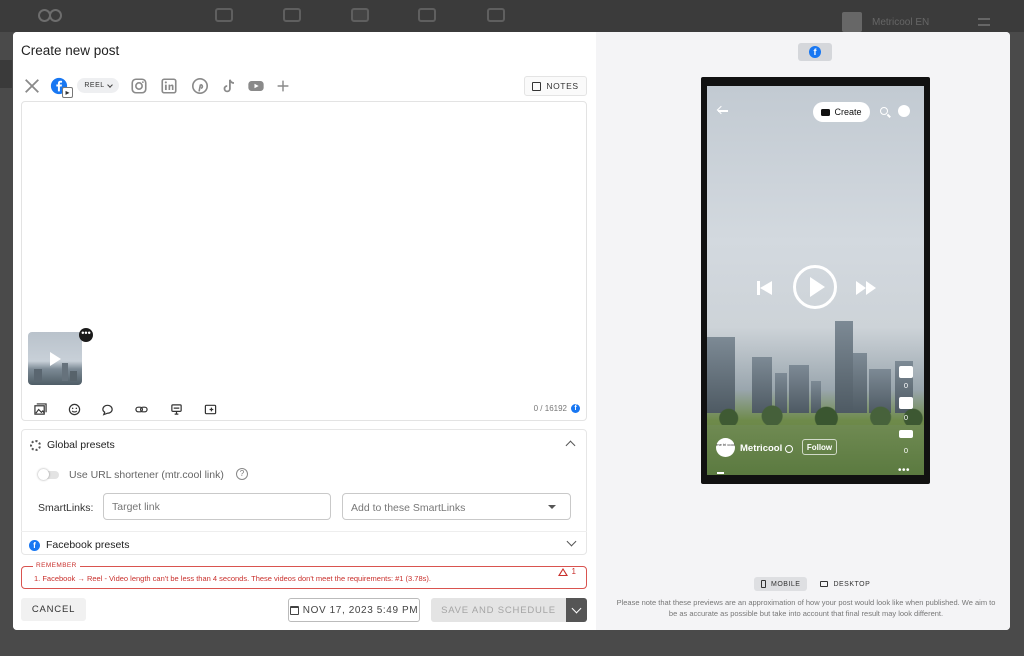  What do you see at coordinates (904, 470) in the screenshot?
I see `more-icon: •••` at bounding box center [904, 470].